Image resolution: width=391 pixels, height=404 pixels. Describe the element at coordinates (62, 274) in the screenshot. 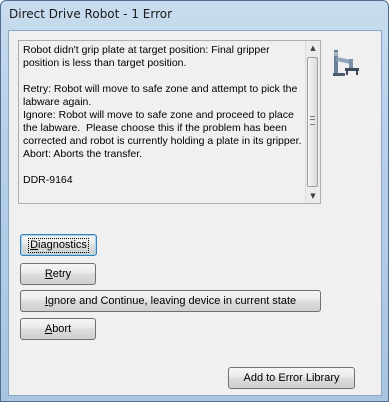

I see `retry-label: etry` at that location.